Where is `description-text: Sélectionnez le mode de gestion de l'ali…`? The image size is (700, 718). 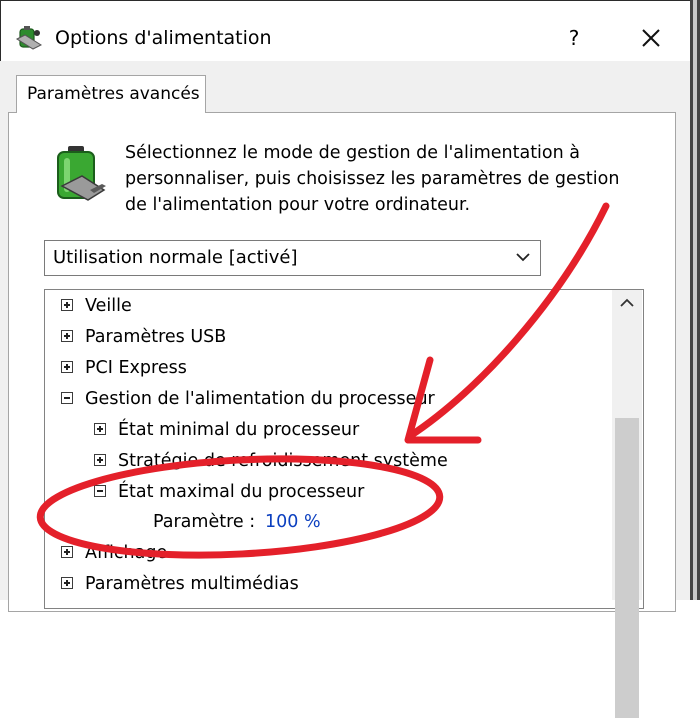
description-text: Sélectionnez le mode de gestion de l'ali… is located at coordinates (385, 179).